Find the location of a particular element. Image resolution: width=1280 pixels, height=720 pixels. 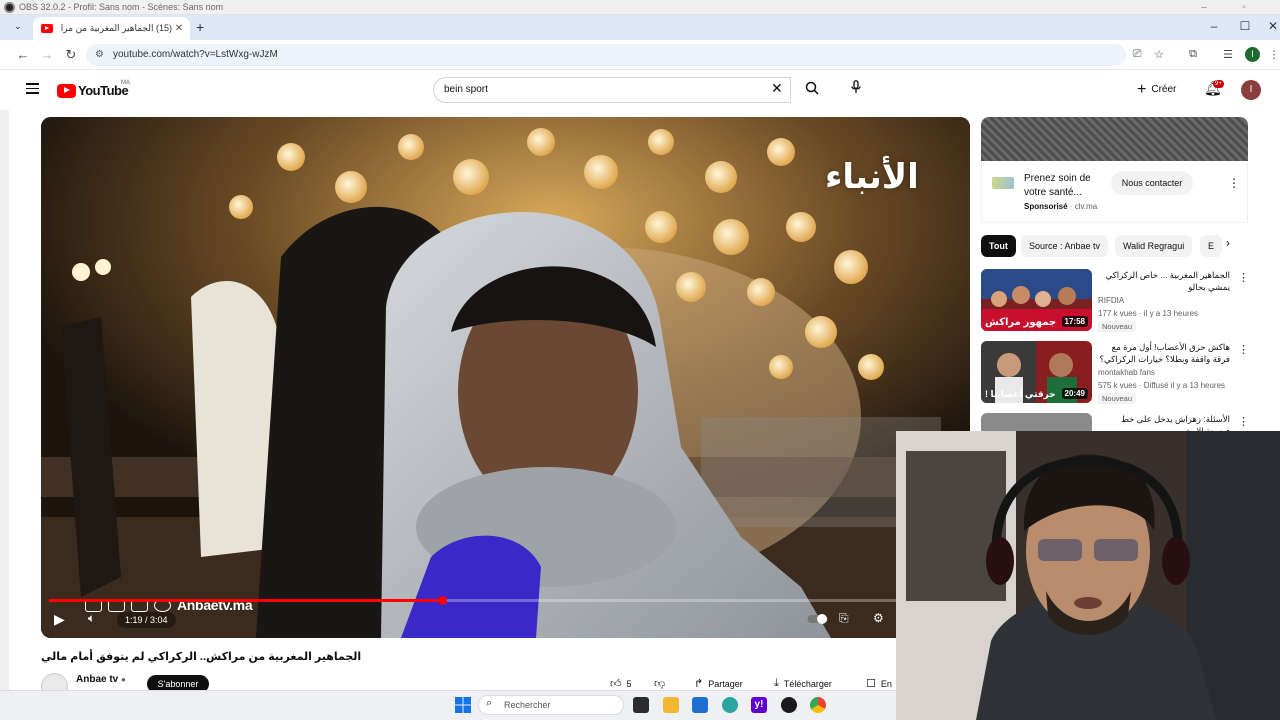

progress-bar is located at coordinates (505, 600).